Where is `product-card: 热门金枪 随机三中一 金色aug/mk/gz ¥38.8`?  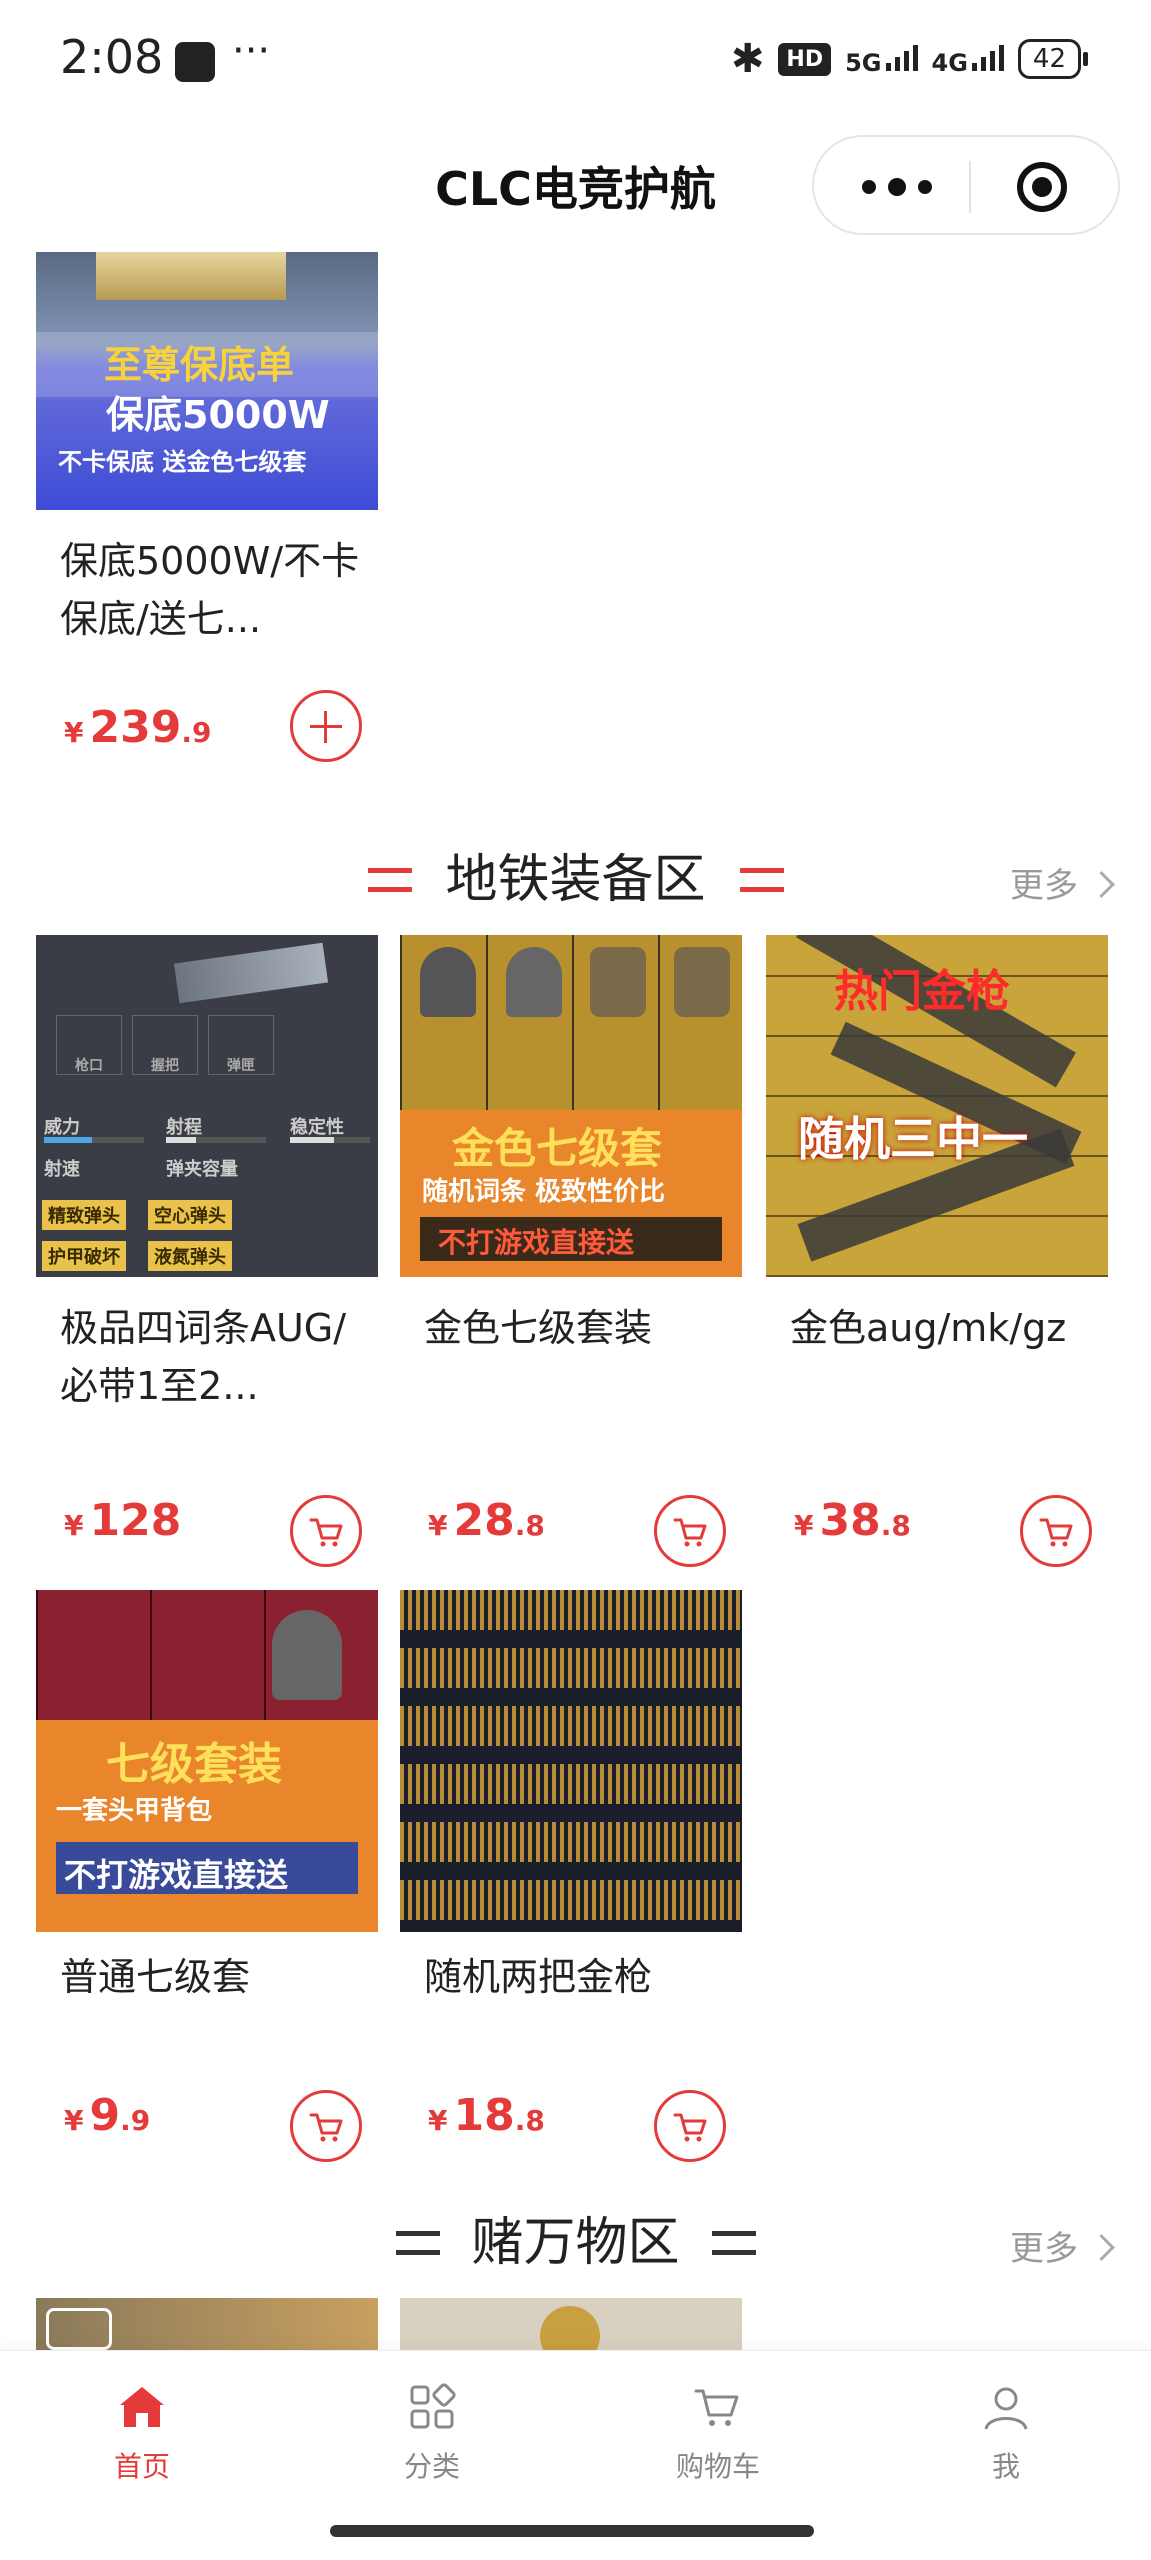
product-card: 热门金枪 随机三中一 金色aug/mk/gz ¥38.8 is located at coordinates (937, 1251).